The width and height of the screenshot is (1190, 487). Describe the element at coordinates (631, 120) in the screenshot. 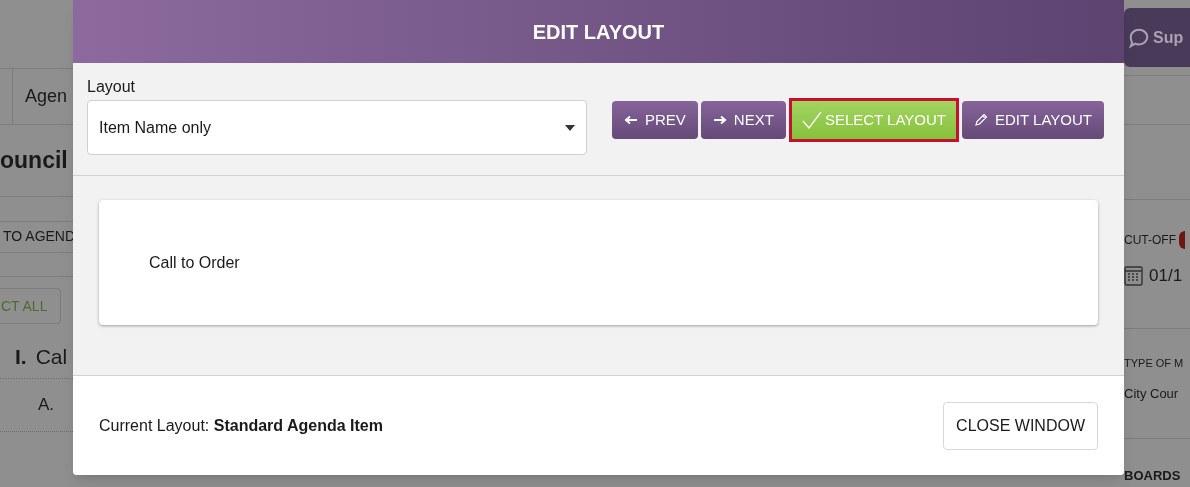

I see `left-arrow-icon` at that location.